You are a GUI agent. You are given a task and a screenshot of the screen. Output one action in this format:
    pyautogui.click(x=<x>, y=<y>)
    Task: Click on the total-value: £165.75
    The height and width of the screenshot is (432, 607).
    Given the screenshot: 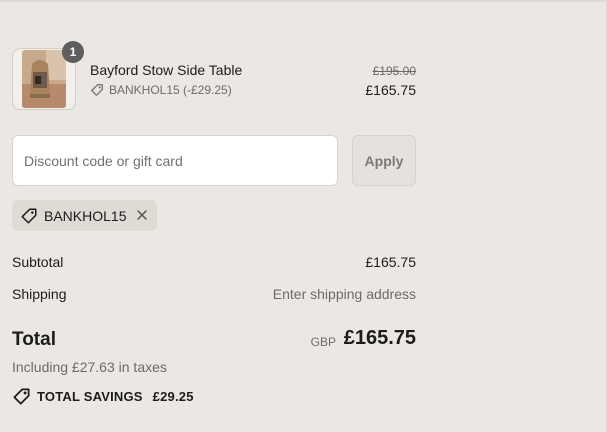 What is the action you would take?
    pyautogui.click(x=379, y=338)
    